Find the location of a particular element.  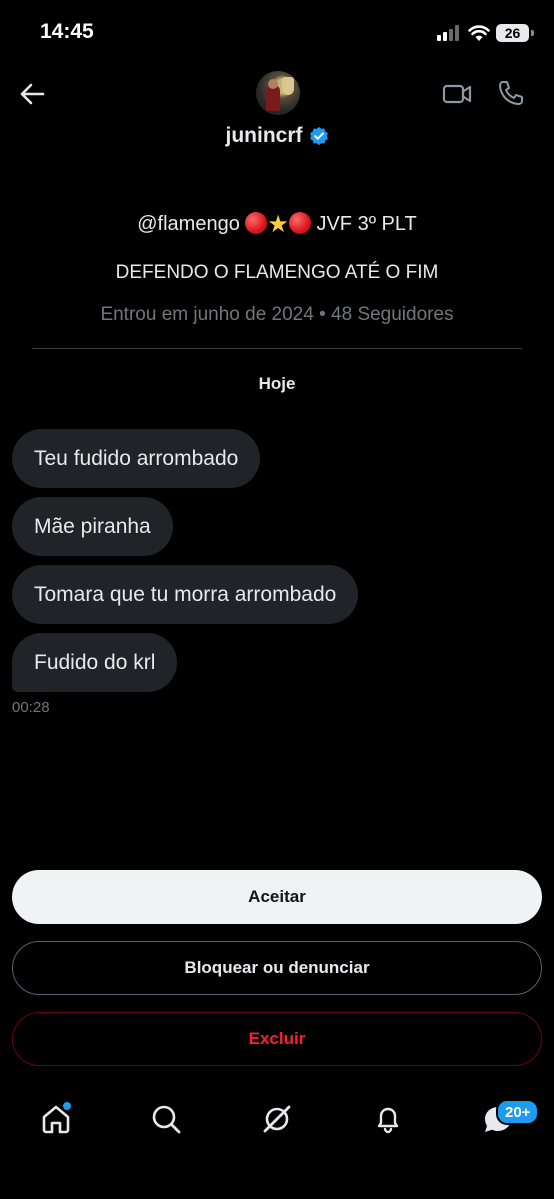

messages-badge: 20+ is located at coordinates (518, 1112).